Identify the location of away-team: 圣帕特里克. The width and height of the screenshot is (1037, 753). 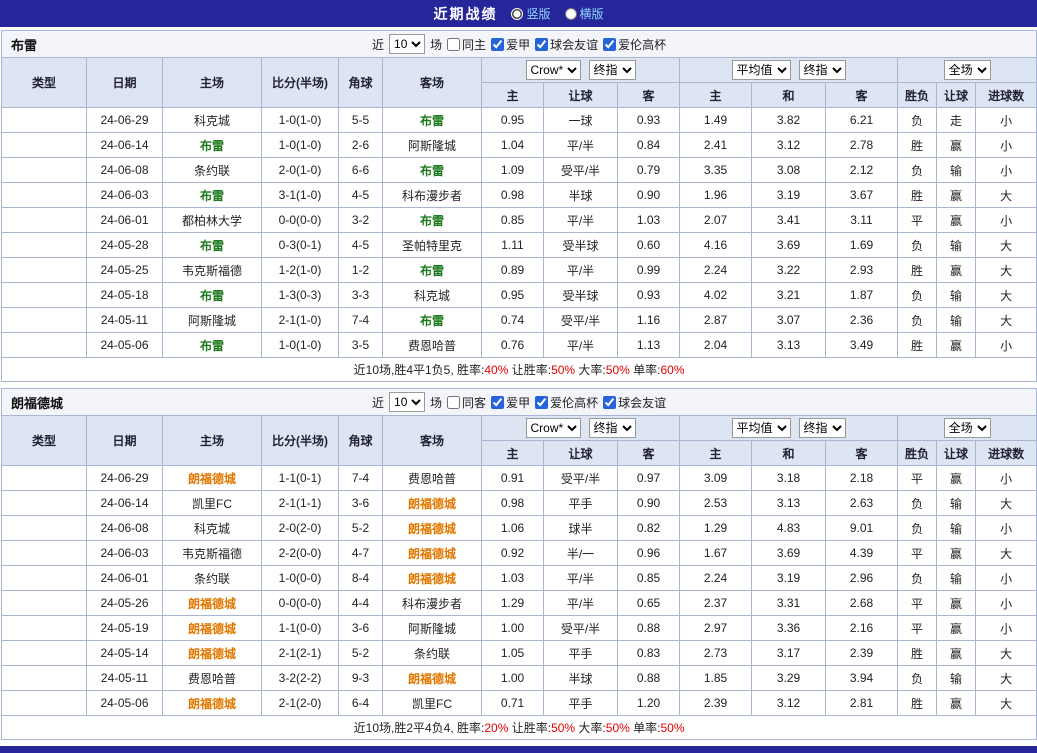
(432, 245).